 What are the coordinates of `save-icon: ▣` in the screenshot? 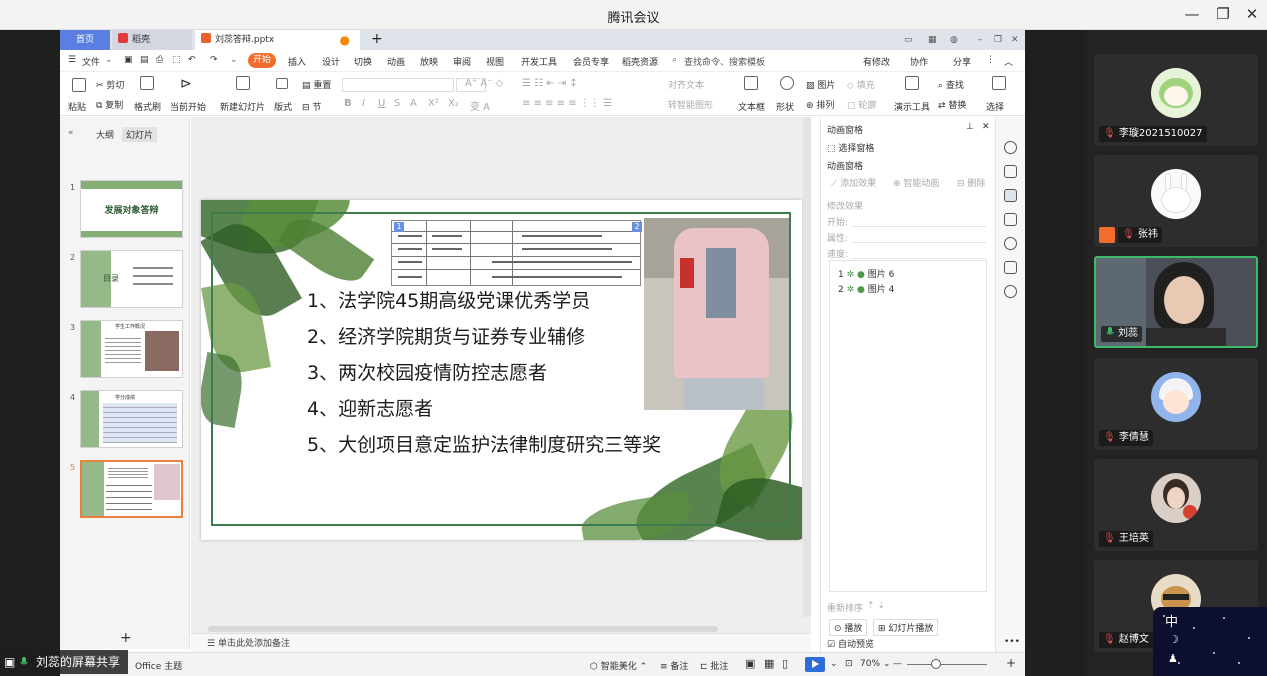 It's located at (128, 60).